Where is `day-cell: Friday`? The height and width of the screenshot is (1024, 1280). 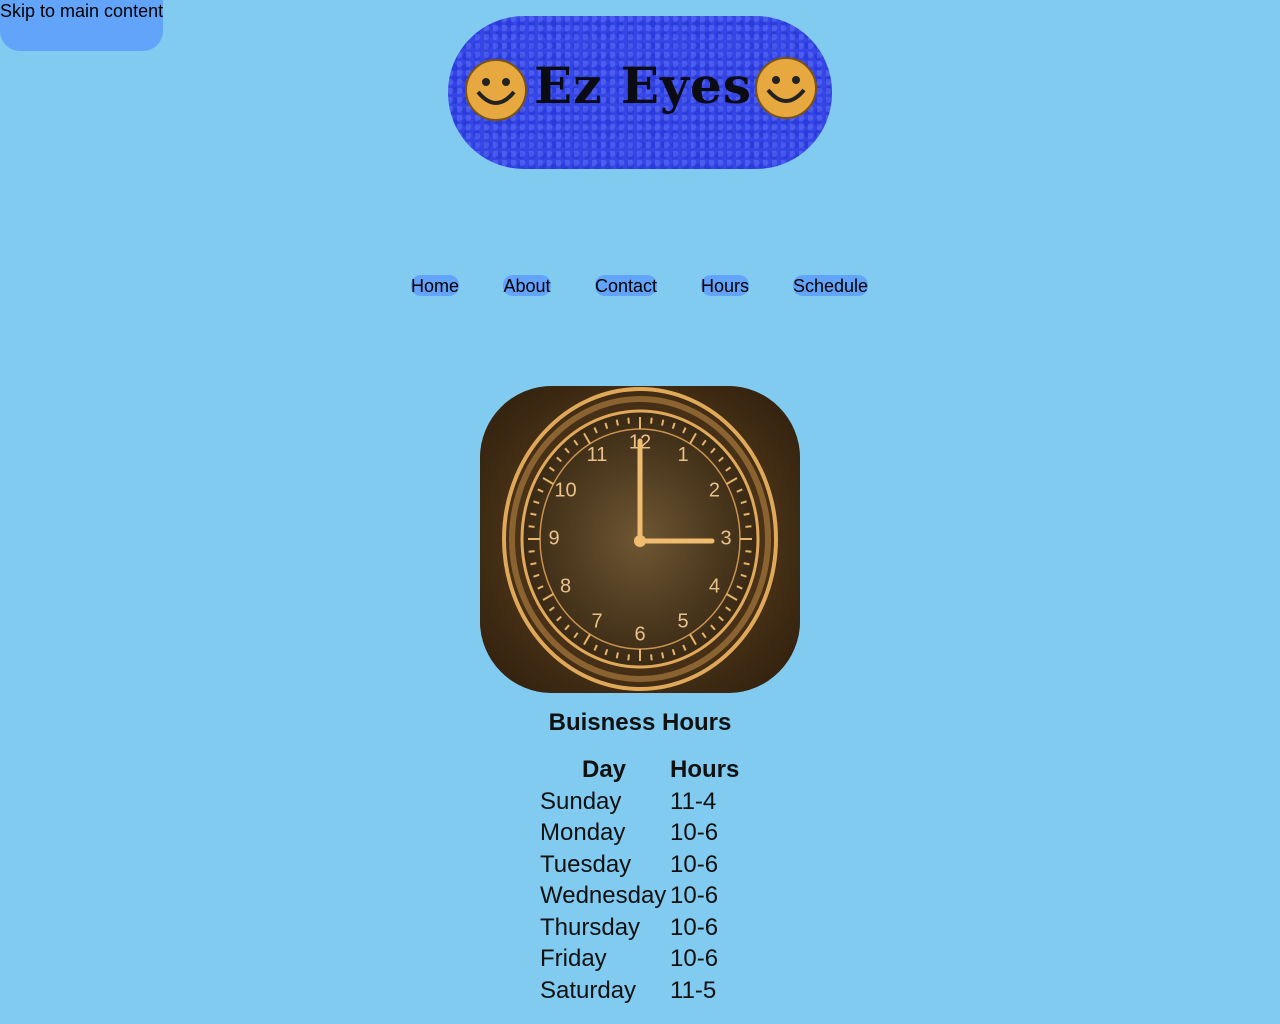
day-cell: Friday is located at coordinates (573, 959).